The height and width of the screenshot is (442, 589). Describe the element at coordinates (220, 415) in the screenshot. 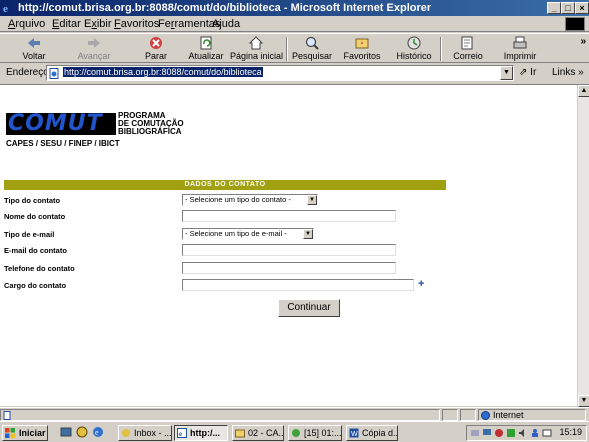

I see `status-text` at that location.